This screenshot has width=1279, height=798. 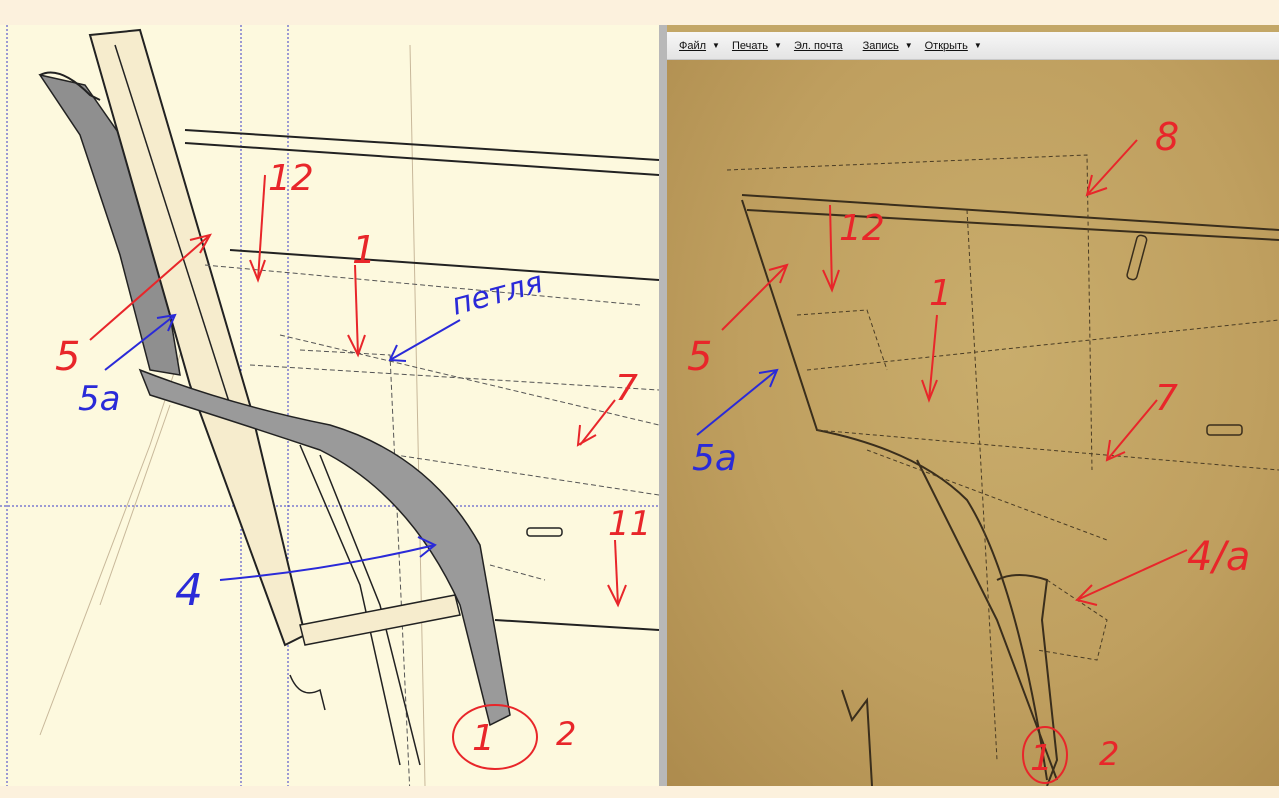 What do you see at coordinates (880, 45) in the screenshot?
I see `menu-record-label: Запись` at bounding box center [880, 45].